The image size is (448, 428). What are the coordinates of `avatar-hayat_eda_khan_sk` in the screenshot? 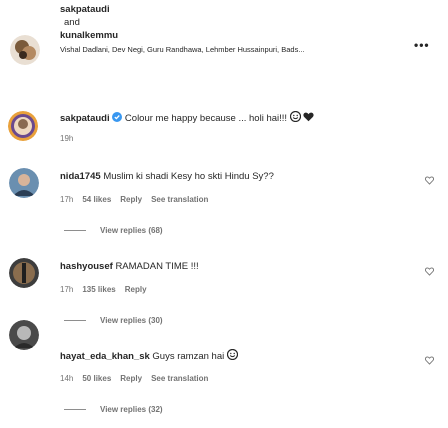 It's located at (24, 335).